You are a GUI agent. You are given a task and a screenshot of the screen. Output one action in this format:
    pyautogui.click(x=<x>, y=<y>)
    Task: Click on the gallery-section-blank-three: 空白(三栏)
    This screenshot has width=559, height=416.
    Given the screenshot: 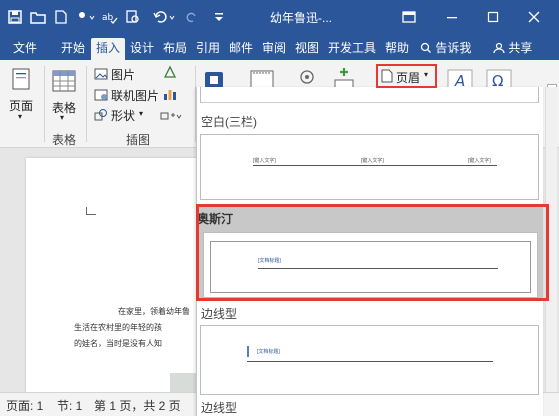 What is the action you would take?
    pyautogui.click(x=229, y=122)
    